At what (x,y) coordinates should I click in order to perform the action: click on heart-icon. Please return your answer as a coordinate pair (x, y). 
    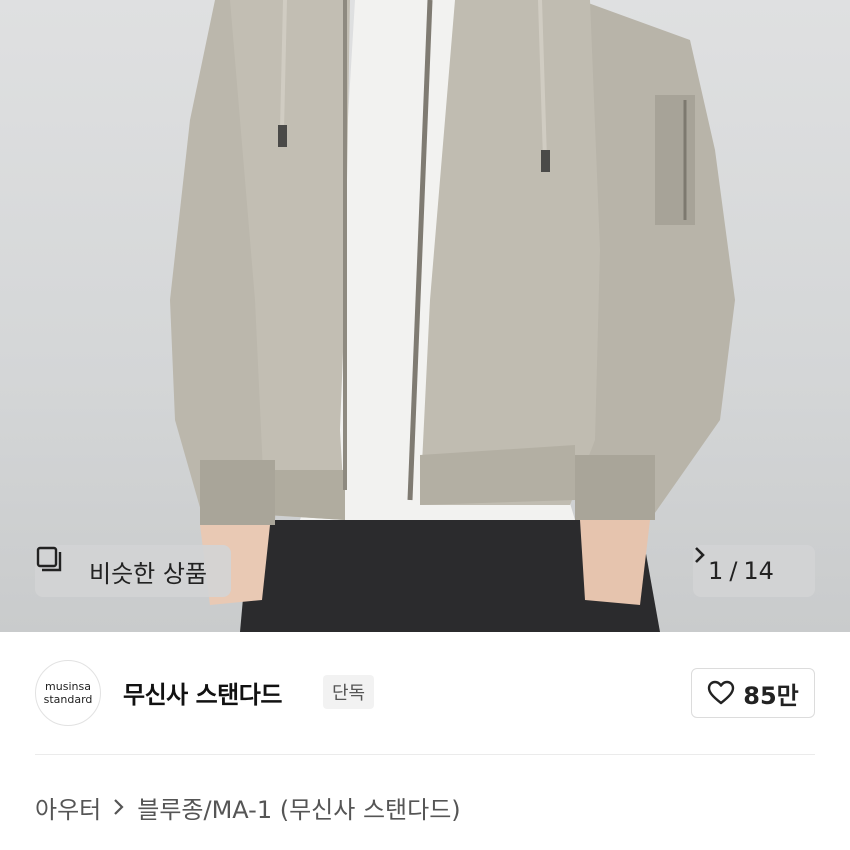
    Looking at the image, I should click on (721, 693).